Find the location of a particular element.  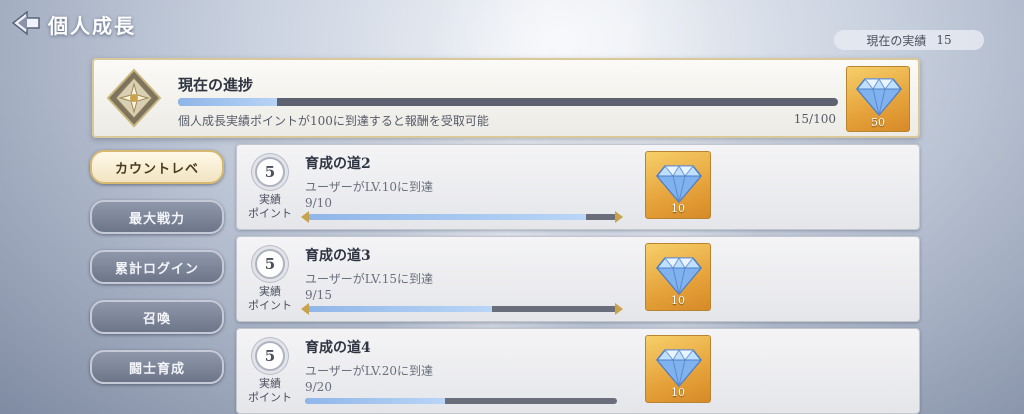

tab-label: カウントレベ is located at coordinates (156, 169).